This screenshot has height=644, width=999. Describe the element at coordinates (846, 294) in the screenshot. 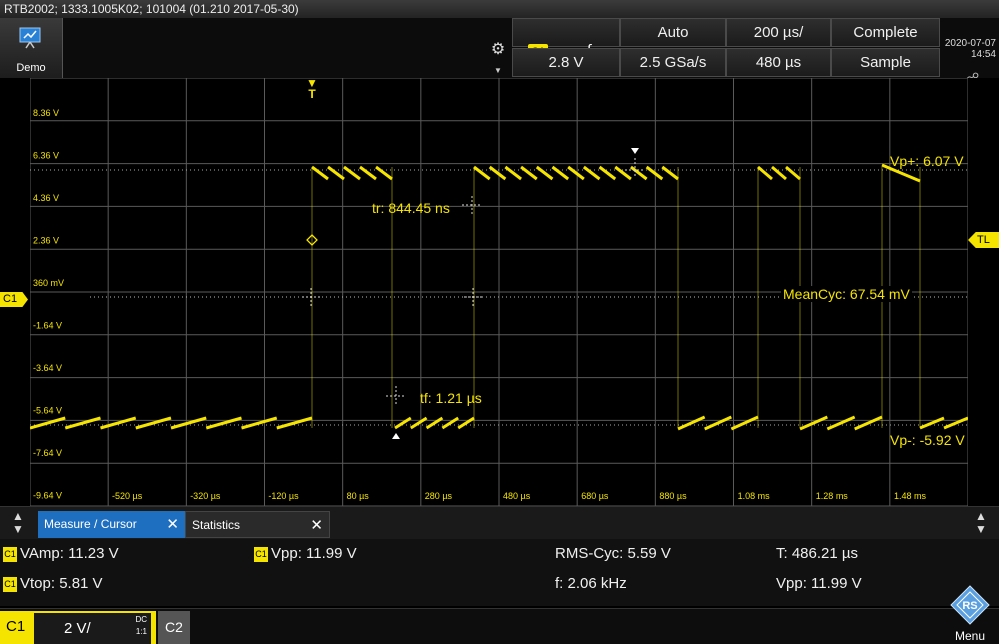

I see `meancyc-label: MeanCyc: 67.54 mV` at that location.